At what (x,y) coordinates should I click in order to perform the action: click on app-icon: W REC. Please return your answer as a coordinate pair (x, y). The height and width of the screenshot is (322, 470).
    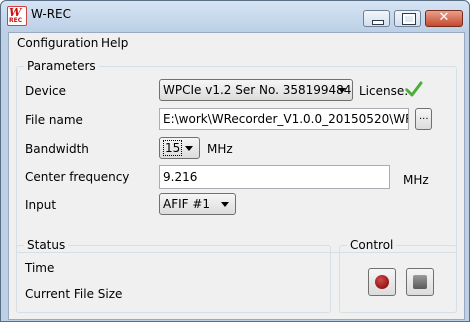
    Looking at the image, I should click on (17, 16).